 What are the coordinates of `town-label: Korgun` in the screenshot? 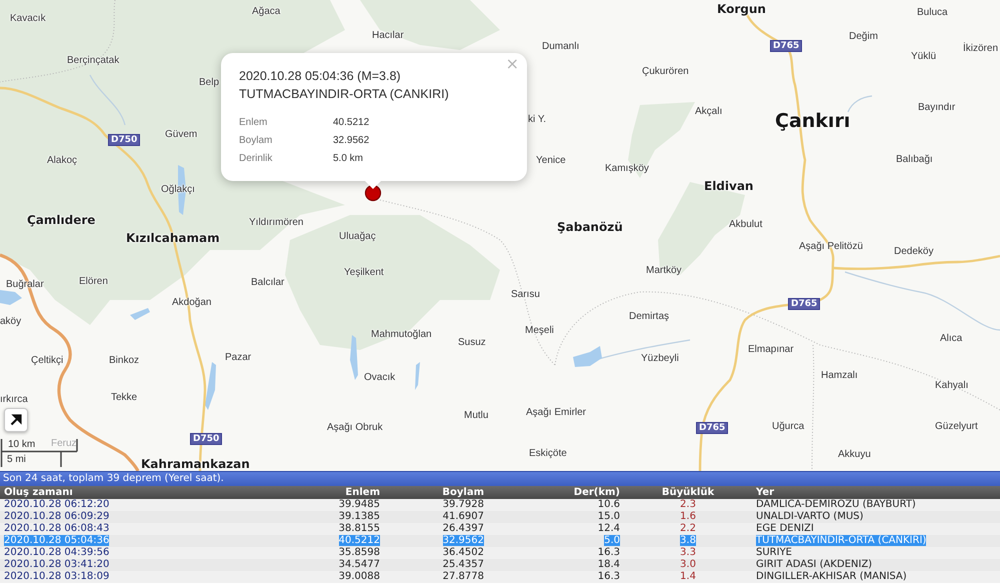 It's located at (741, 9).